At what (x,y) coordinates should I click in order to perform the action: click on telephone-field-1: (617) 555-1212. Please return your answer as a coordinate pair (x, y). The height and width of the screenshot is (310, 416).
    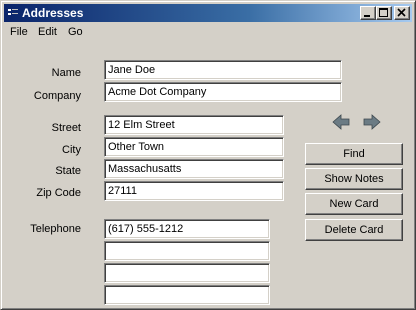
    Looking at the image, I should click on (187, 229).